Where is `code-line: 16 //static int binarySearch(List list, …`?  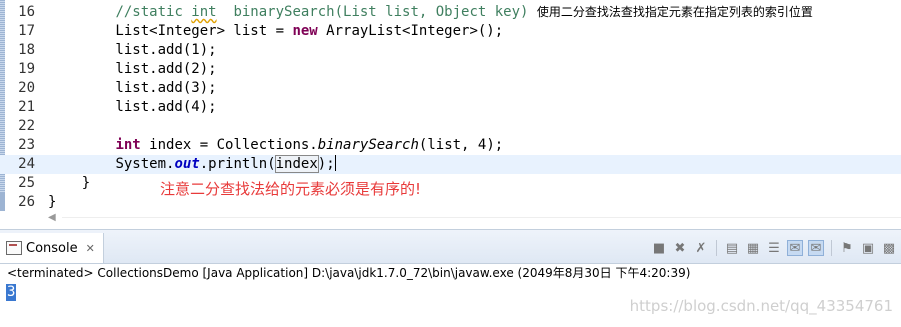
code-line: 16 //static int binarySearch(List list, … is located at coordinates (450, 12).